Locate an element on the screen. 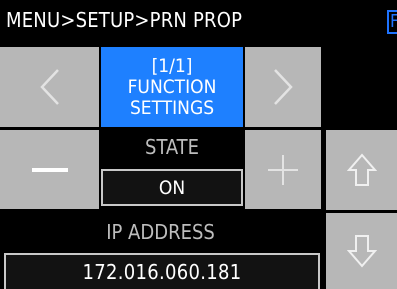  next-page-button is located at coordinates (283, 87).